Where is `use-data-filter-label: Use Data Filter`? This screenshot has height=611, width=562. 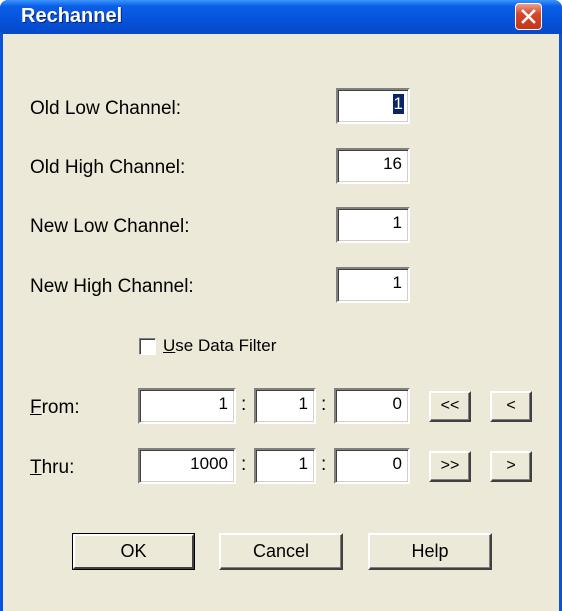 use-data-filter-label: Use Data Filter is located at coordinates (219, 346).